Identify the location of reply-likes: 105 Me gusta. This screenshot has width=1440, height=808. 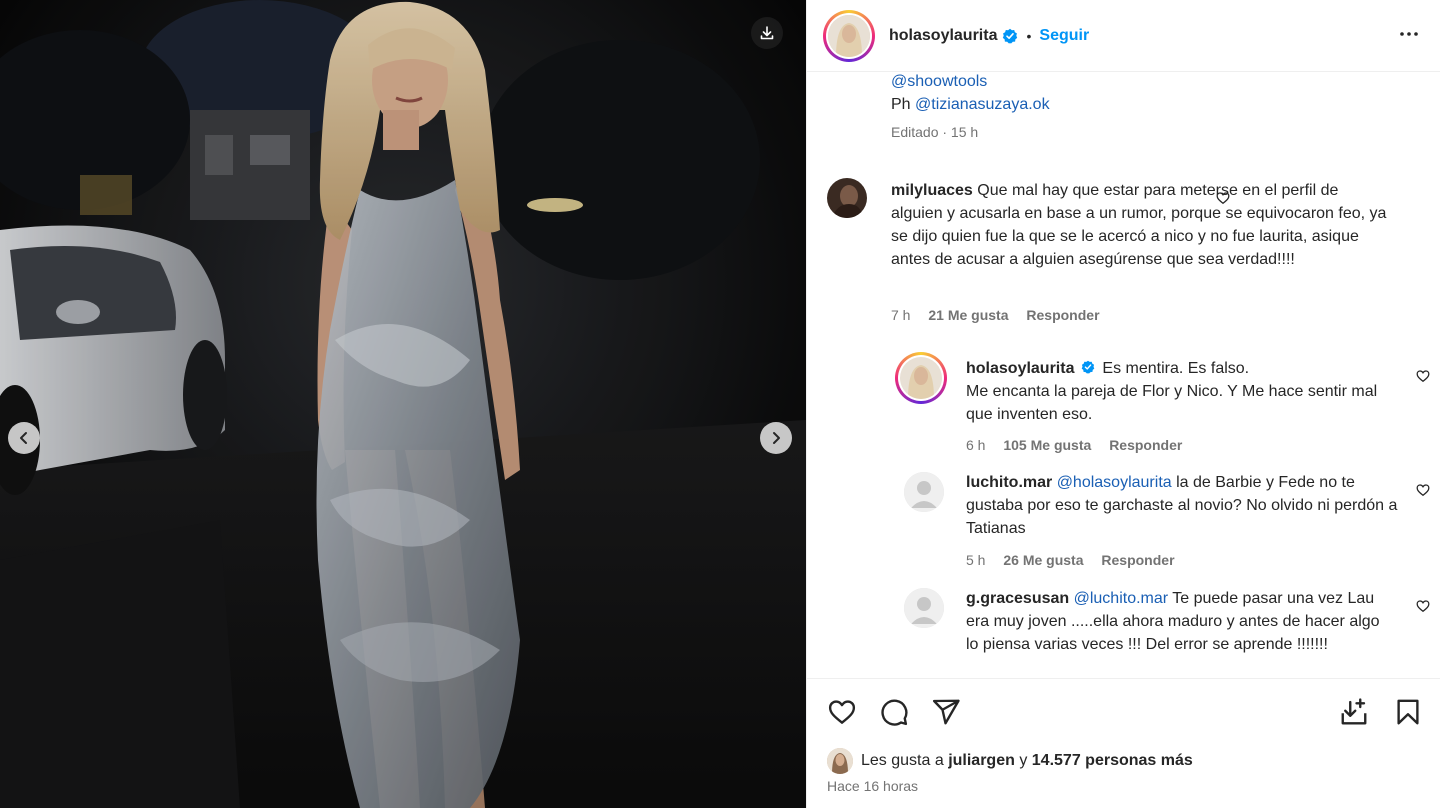
(1047, 445).